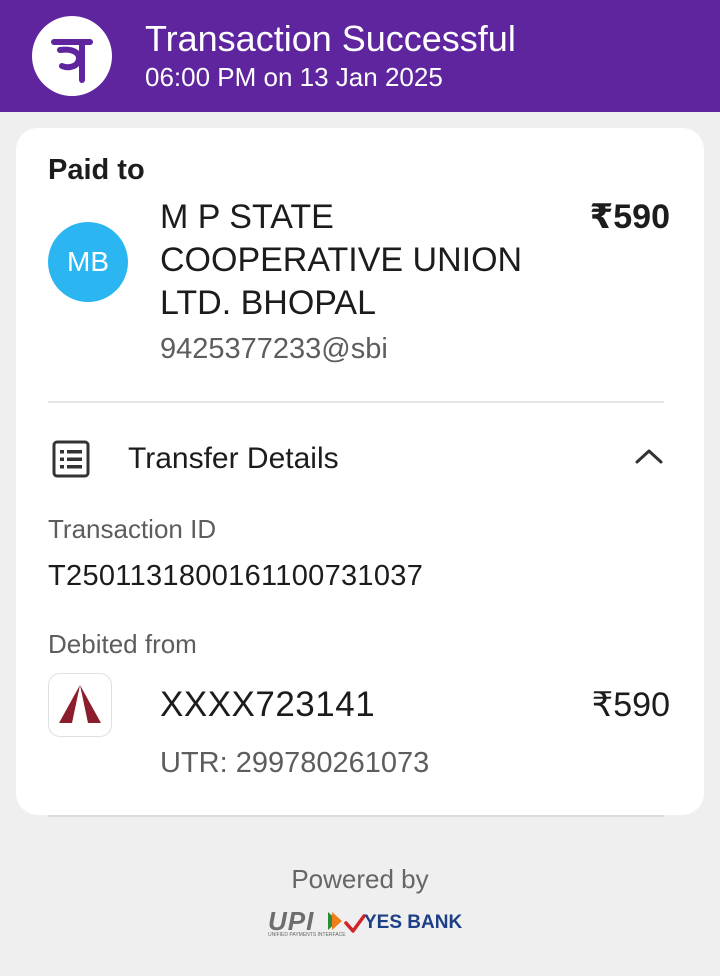  Describe the element at coordinates (132, 529) in the screenshot. I see `transaction-id-label: Transaction ID` at that location.